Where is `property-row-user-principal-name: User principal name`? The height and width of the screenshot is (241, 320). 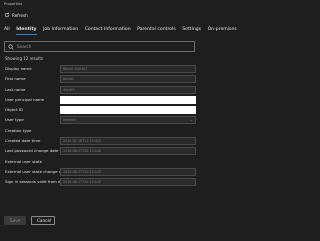
property-row-user-principal-name: User principal name is located at coordinates (122, 100).